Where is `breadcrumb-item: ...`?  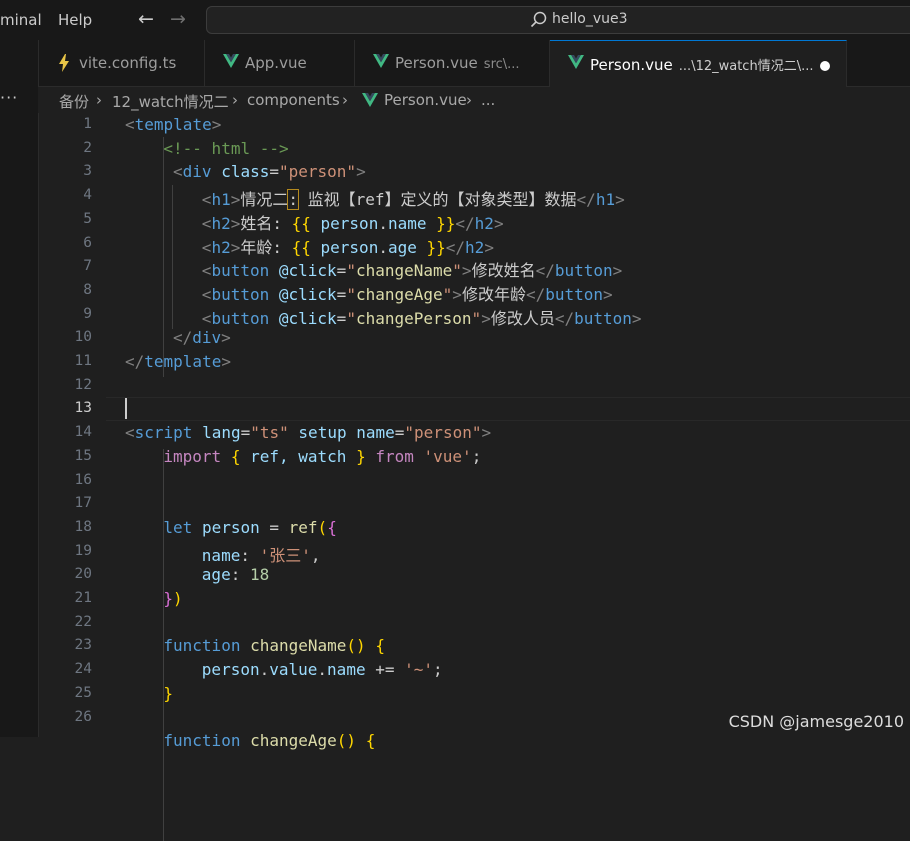 breadcrumb-item: ... is located at coordinates (488, 100).